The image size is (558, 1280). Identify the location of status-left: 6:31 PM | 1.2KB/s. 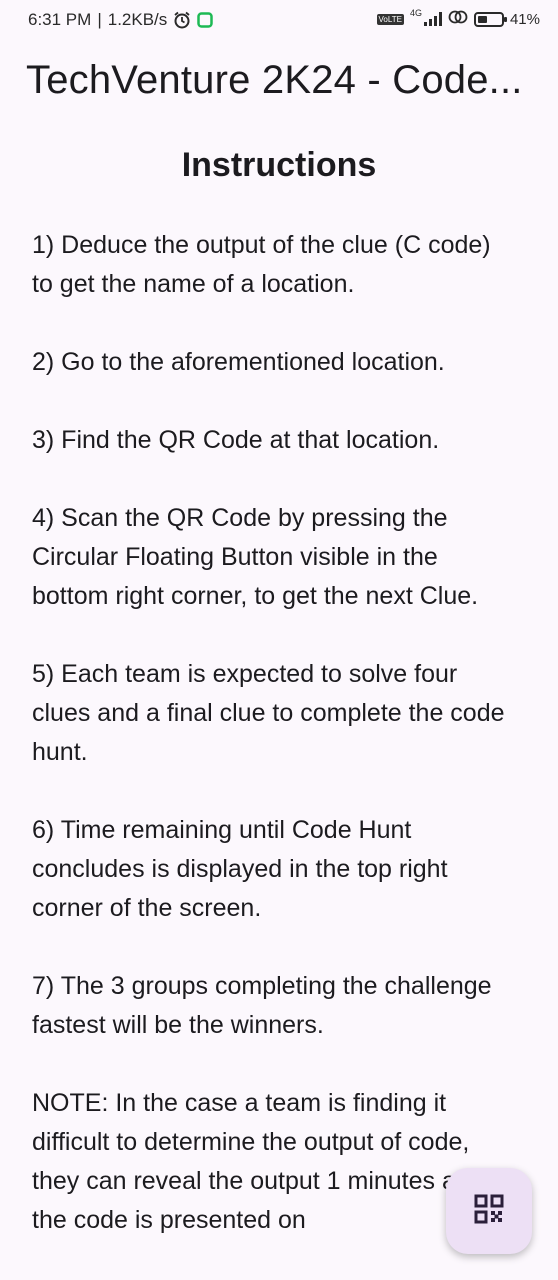
(121, 20).